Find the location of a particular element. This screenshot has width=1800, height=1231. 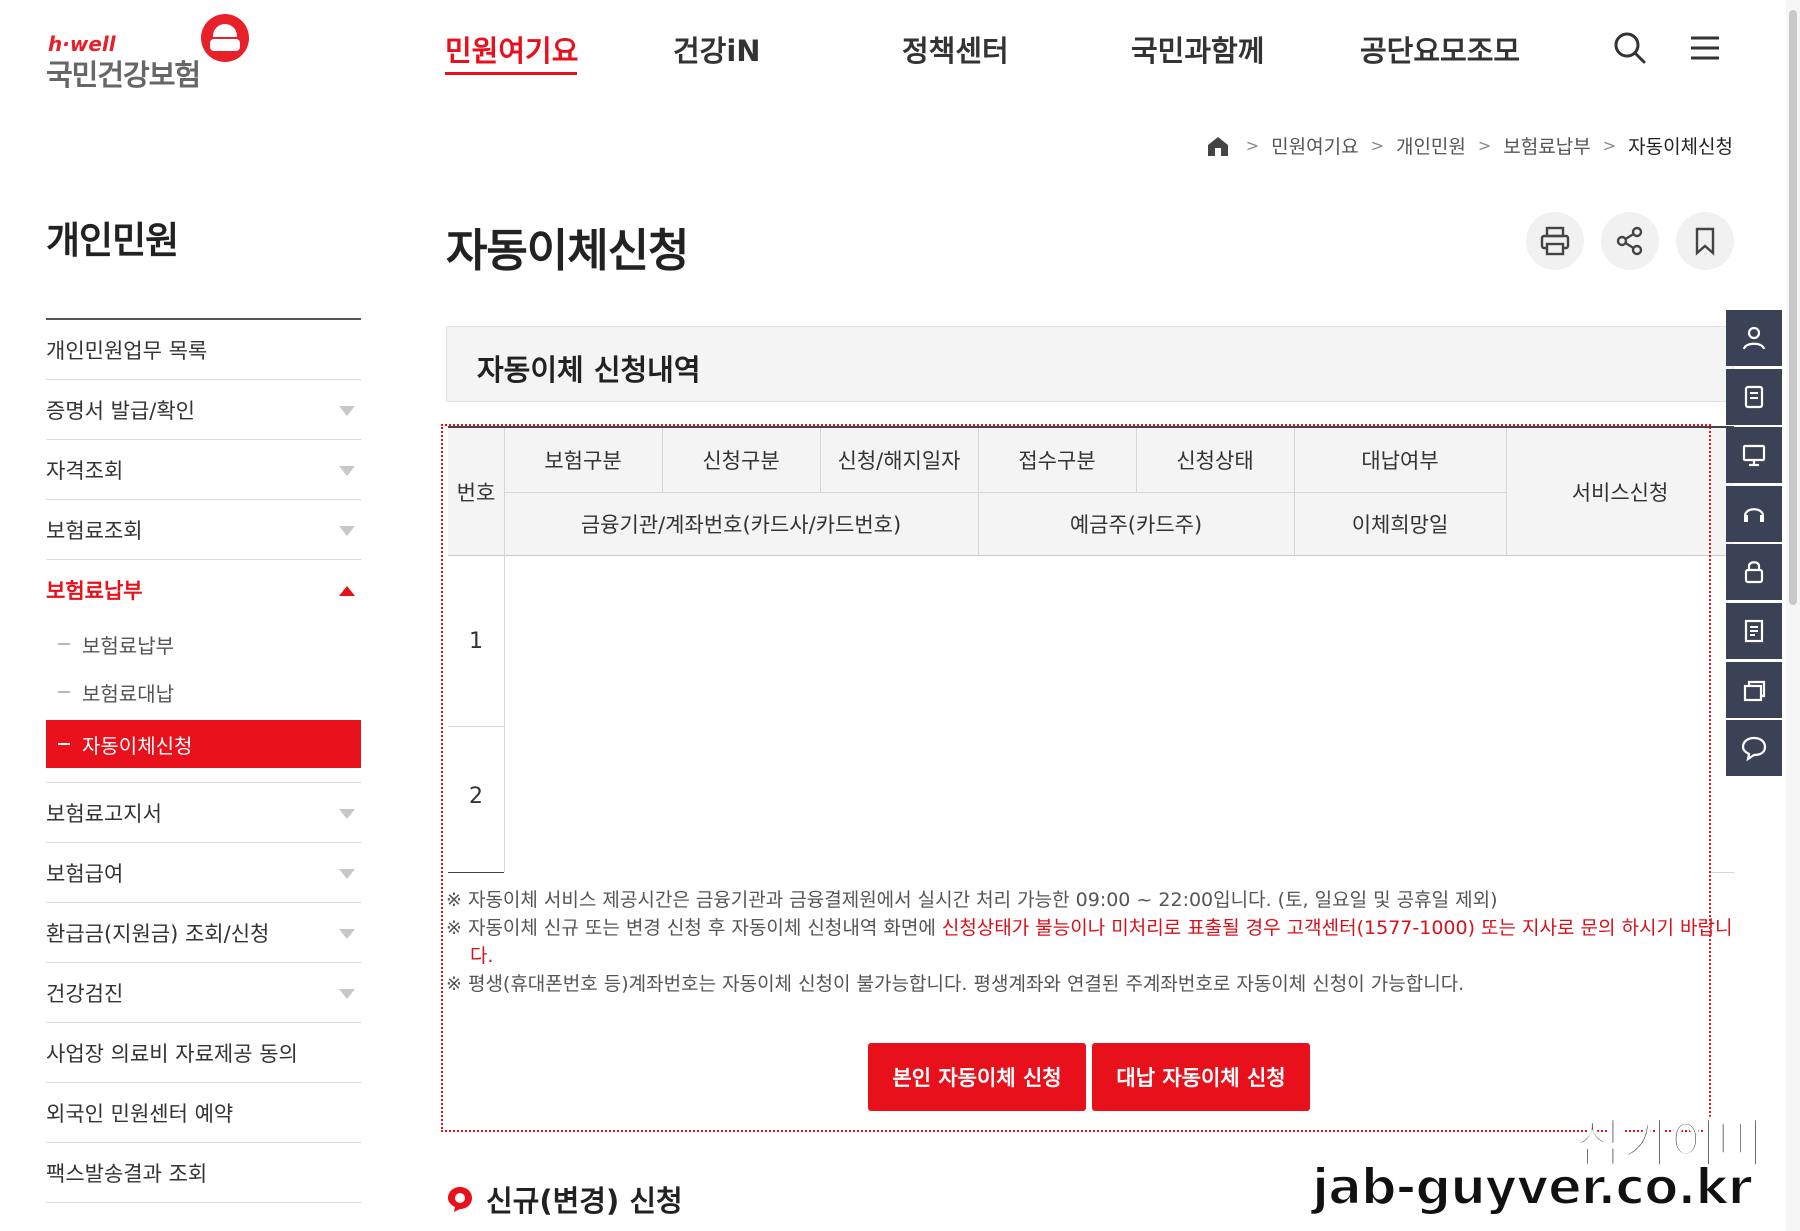

page-title: 자동이체신청 is located at coordinates (567, 250).